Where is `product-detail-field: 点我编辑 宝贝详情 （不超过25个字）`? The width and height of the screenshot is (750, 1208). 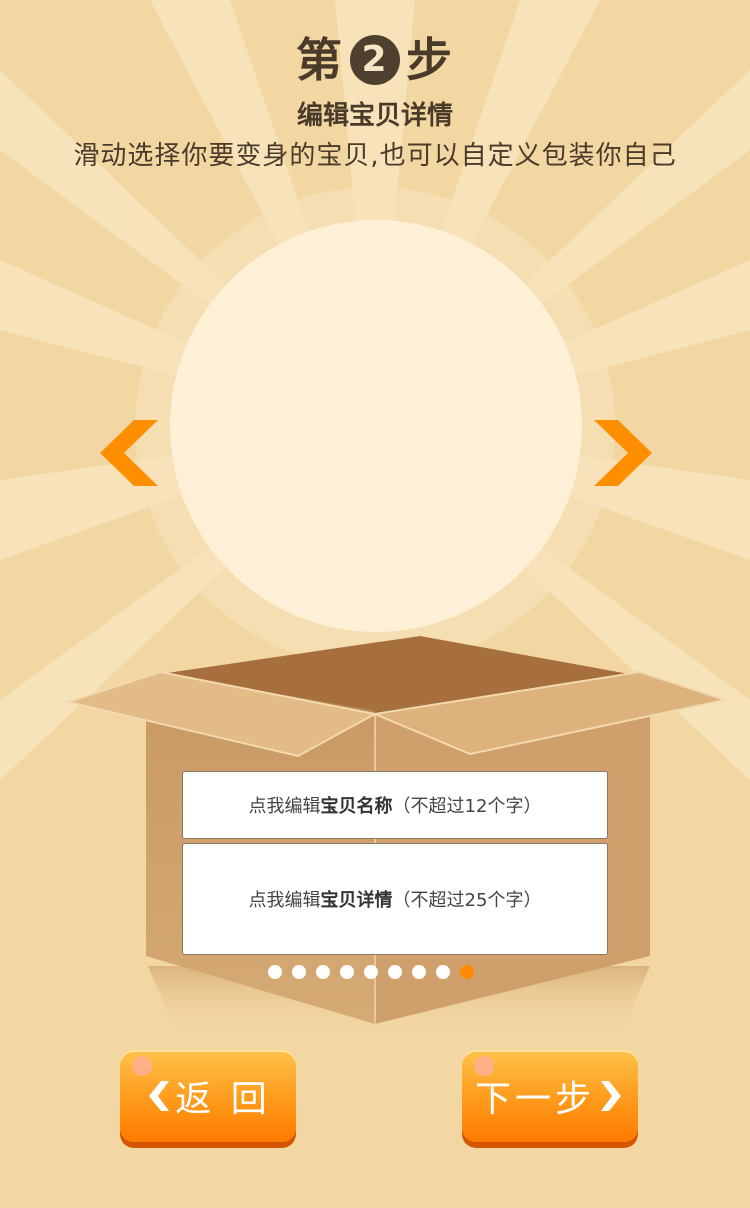
product-detail-field: 点我编辑 宝贝详情 （不超过25个字） is located at coordinates (395, 899).